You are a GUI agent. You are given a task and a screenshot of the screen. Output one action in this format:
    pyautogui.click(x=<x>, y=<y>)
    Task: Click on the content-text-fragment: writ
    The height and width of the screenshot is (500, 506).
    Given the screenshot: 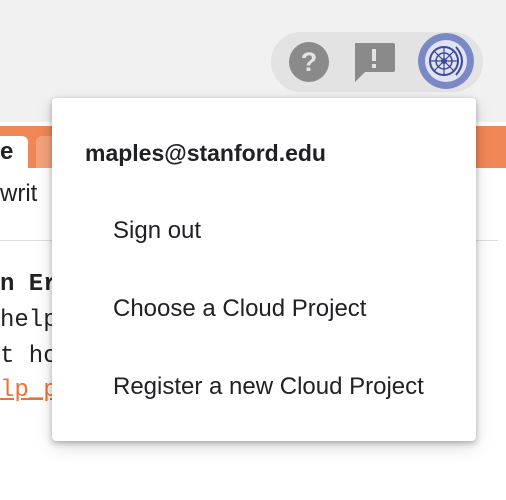 What is the action you would take?
    pyautogui.click(x=19, y=193)
    